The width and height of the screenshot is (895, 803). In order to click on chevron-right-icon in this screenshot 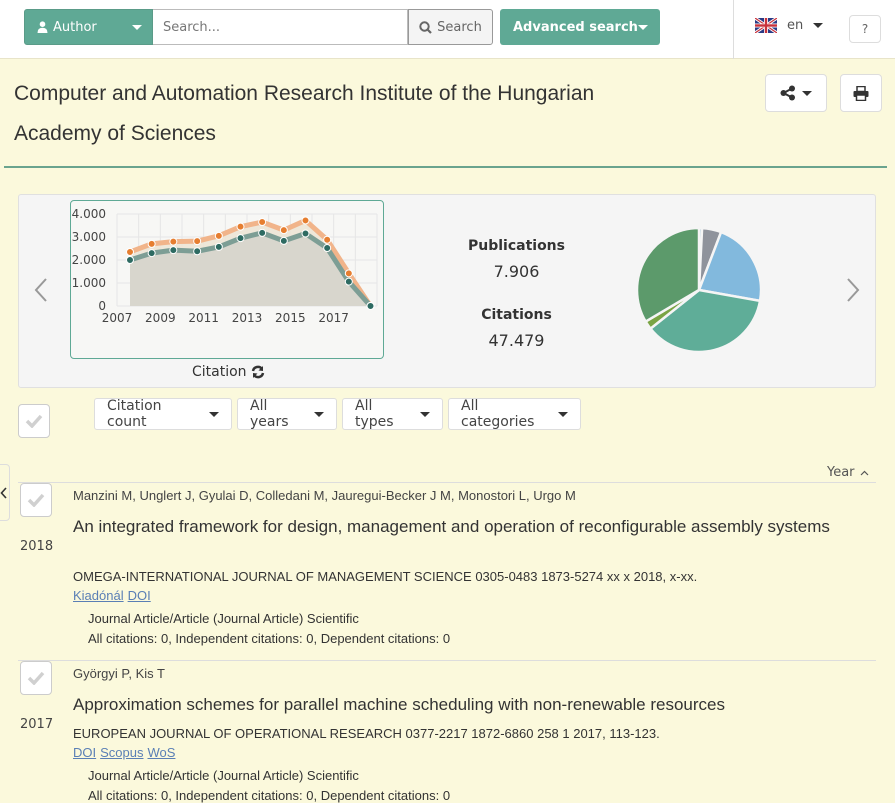, I will do `click(853, 290)`.